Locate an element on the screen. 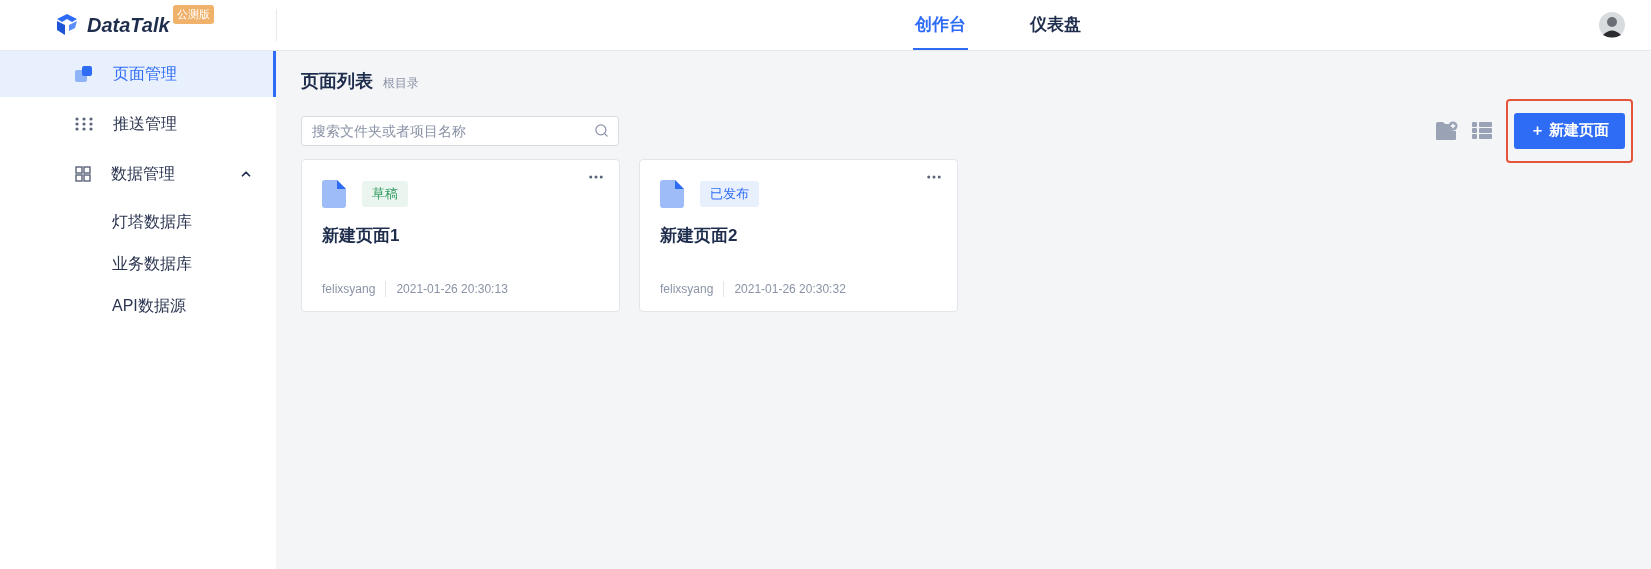 The width and height of the screenshot is (1651, 569). status-tag: 草稿 is located at coordinates (385, 194).